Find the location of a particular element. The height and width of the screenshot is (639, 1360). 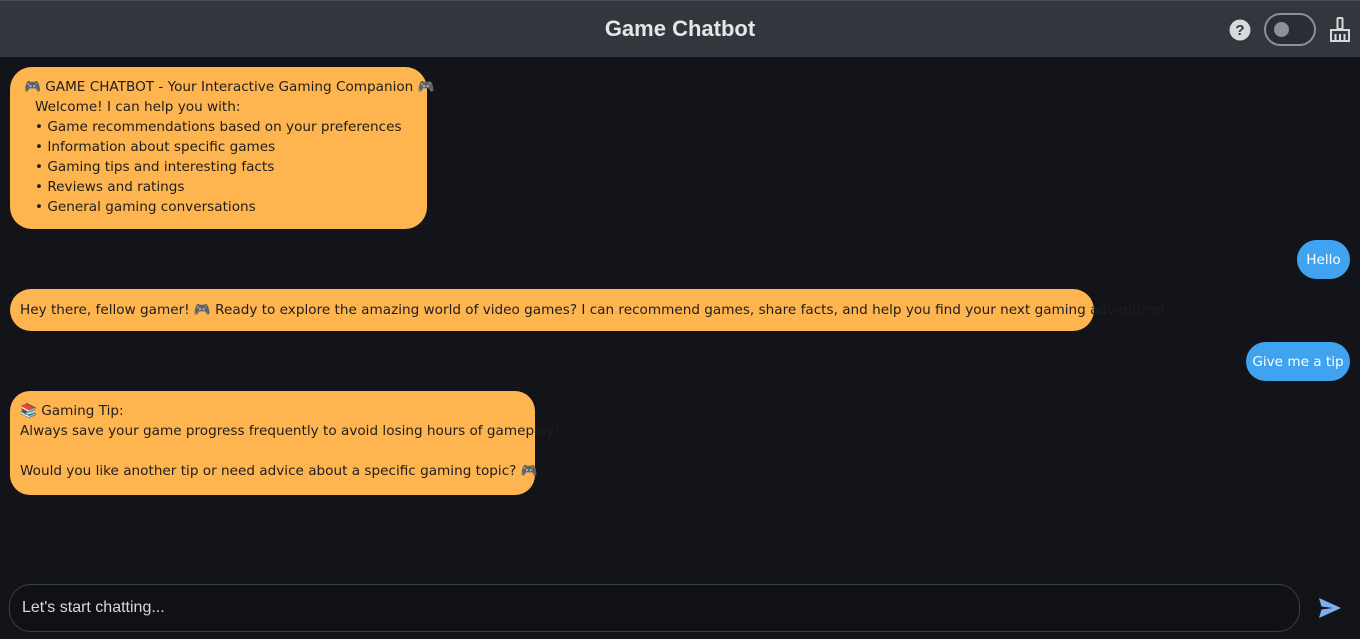

user-message: Hello is located at coordinates (1323, 259).